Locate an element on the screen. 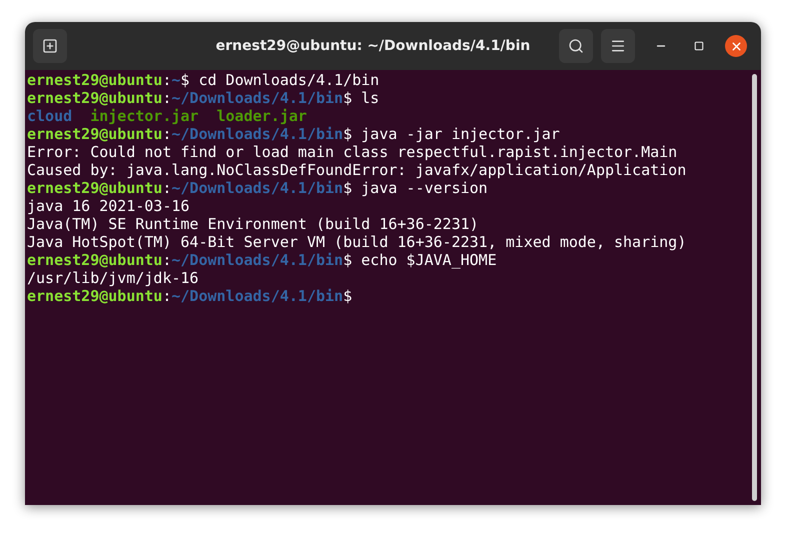 The height and width of the screenshot is (533, 786). command-text: cd Downloads/4.1/bin is located at coordinates (289, 80).